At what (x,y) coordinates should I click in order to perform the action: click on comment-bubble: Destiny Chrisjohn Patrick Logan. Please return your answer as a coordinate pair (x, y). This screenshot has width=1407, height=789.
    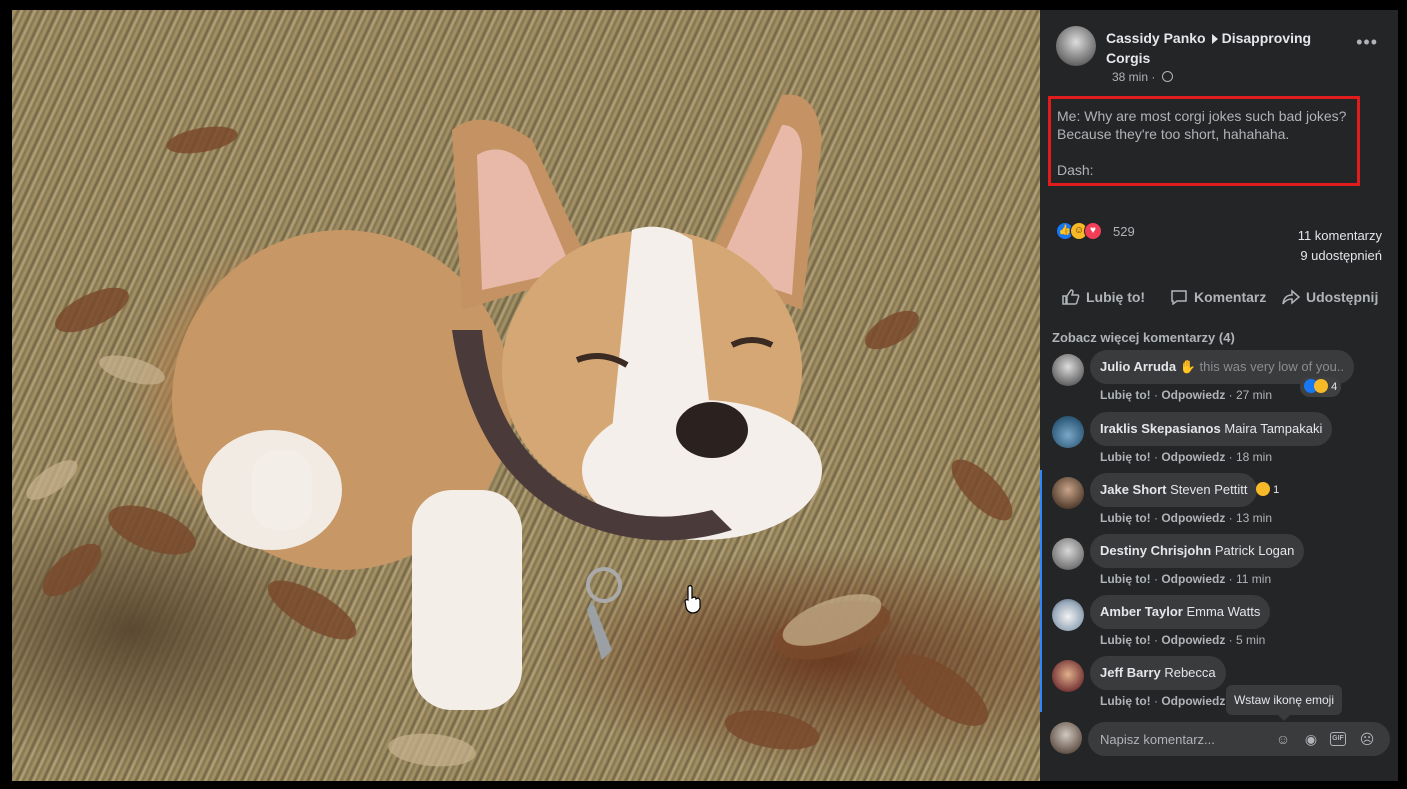
    Looking at the image, I should click on (1197, 551).